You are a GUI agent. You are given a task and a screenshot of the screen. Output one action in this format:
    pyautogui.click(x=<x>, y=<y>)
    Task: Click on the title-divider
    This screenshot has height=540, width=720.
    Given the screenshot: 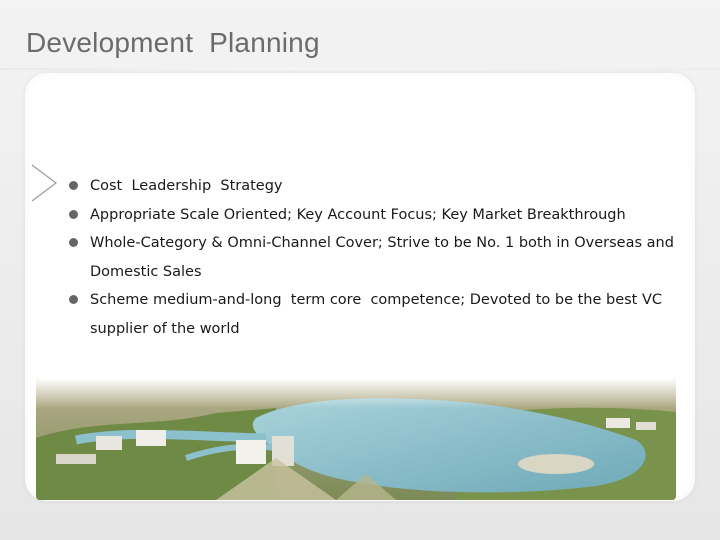 What is the action you would take?
    pyautogui.click(x=360, y=69)
    